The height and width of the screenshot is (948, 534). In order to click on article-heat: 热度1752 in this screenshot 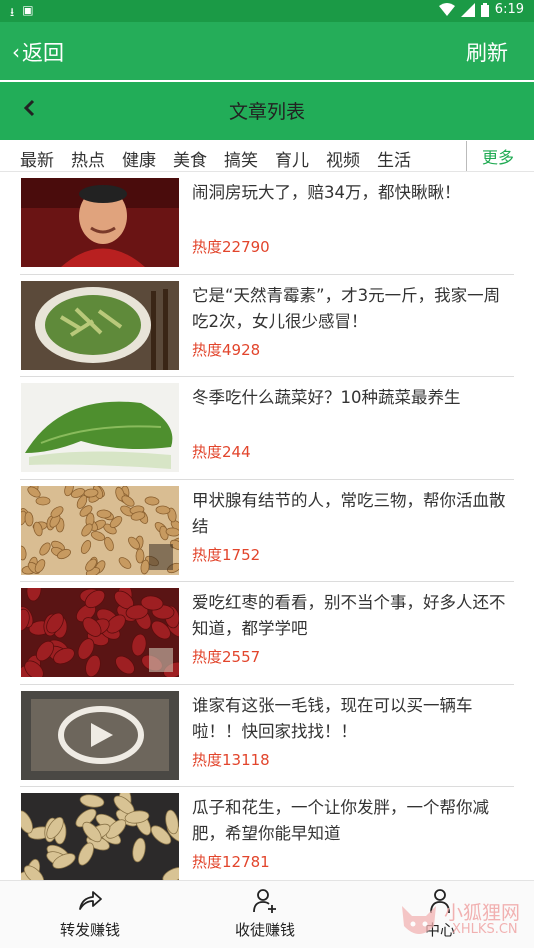, I will do `click(226, 554)`.